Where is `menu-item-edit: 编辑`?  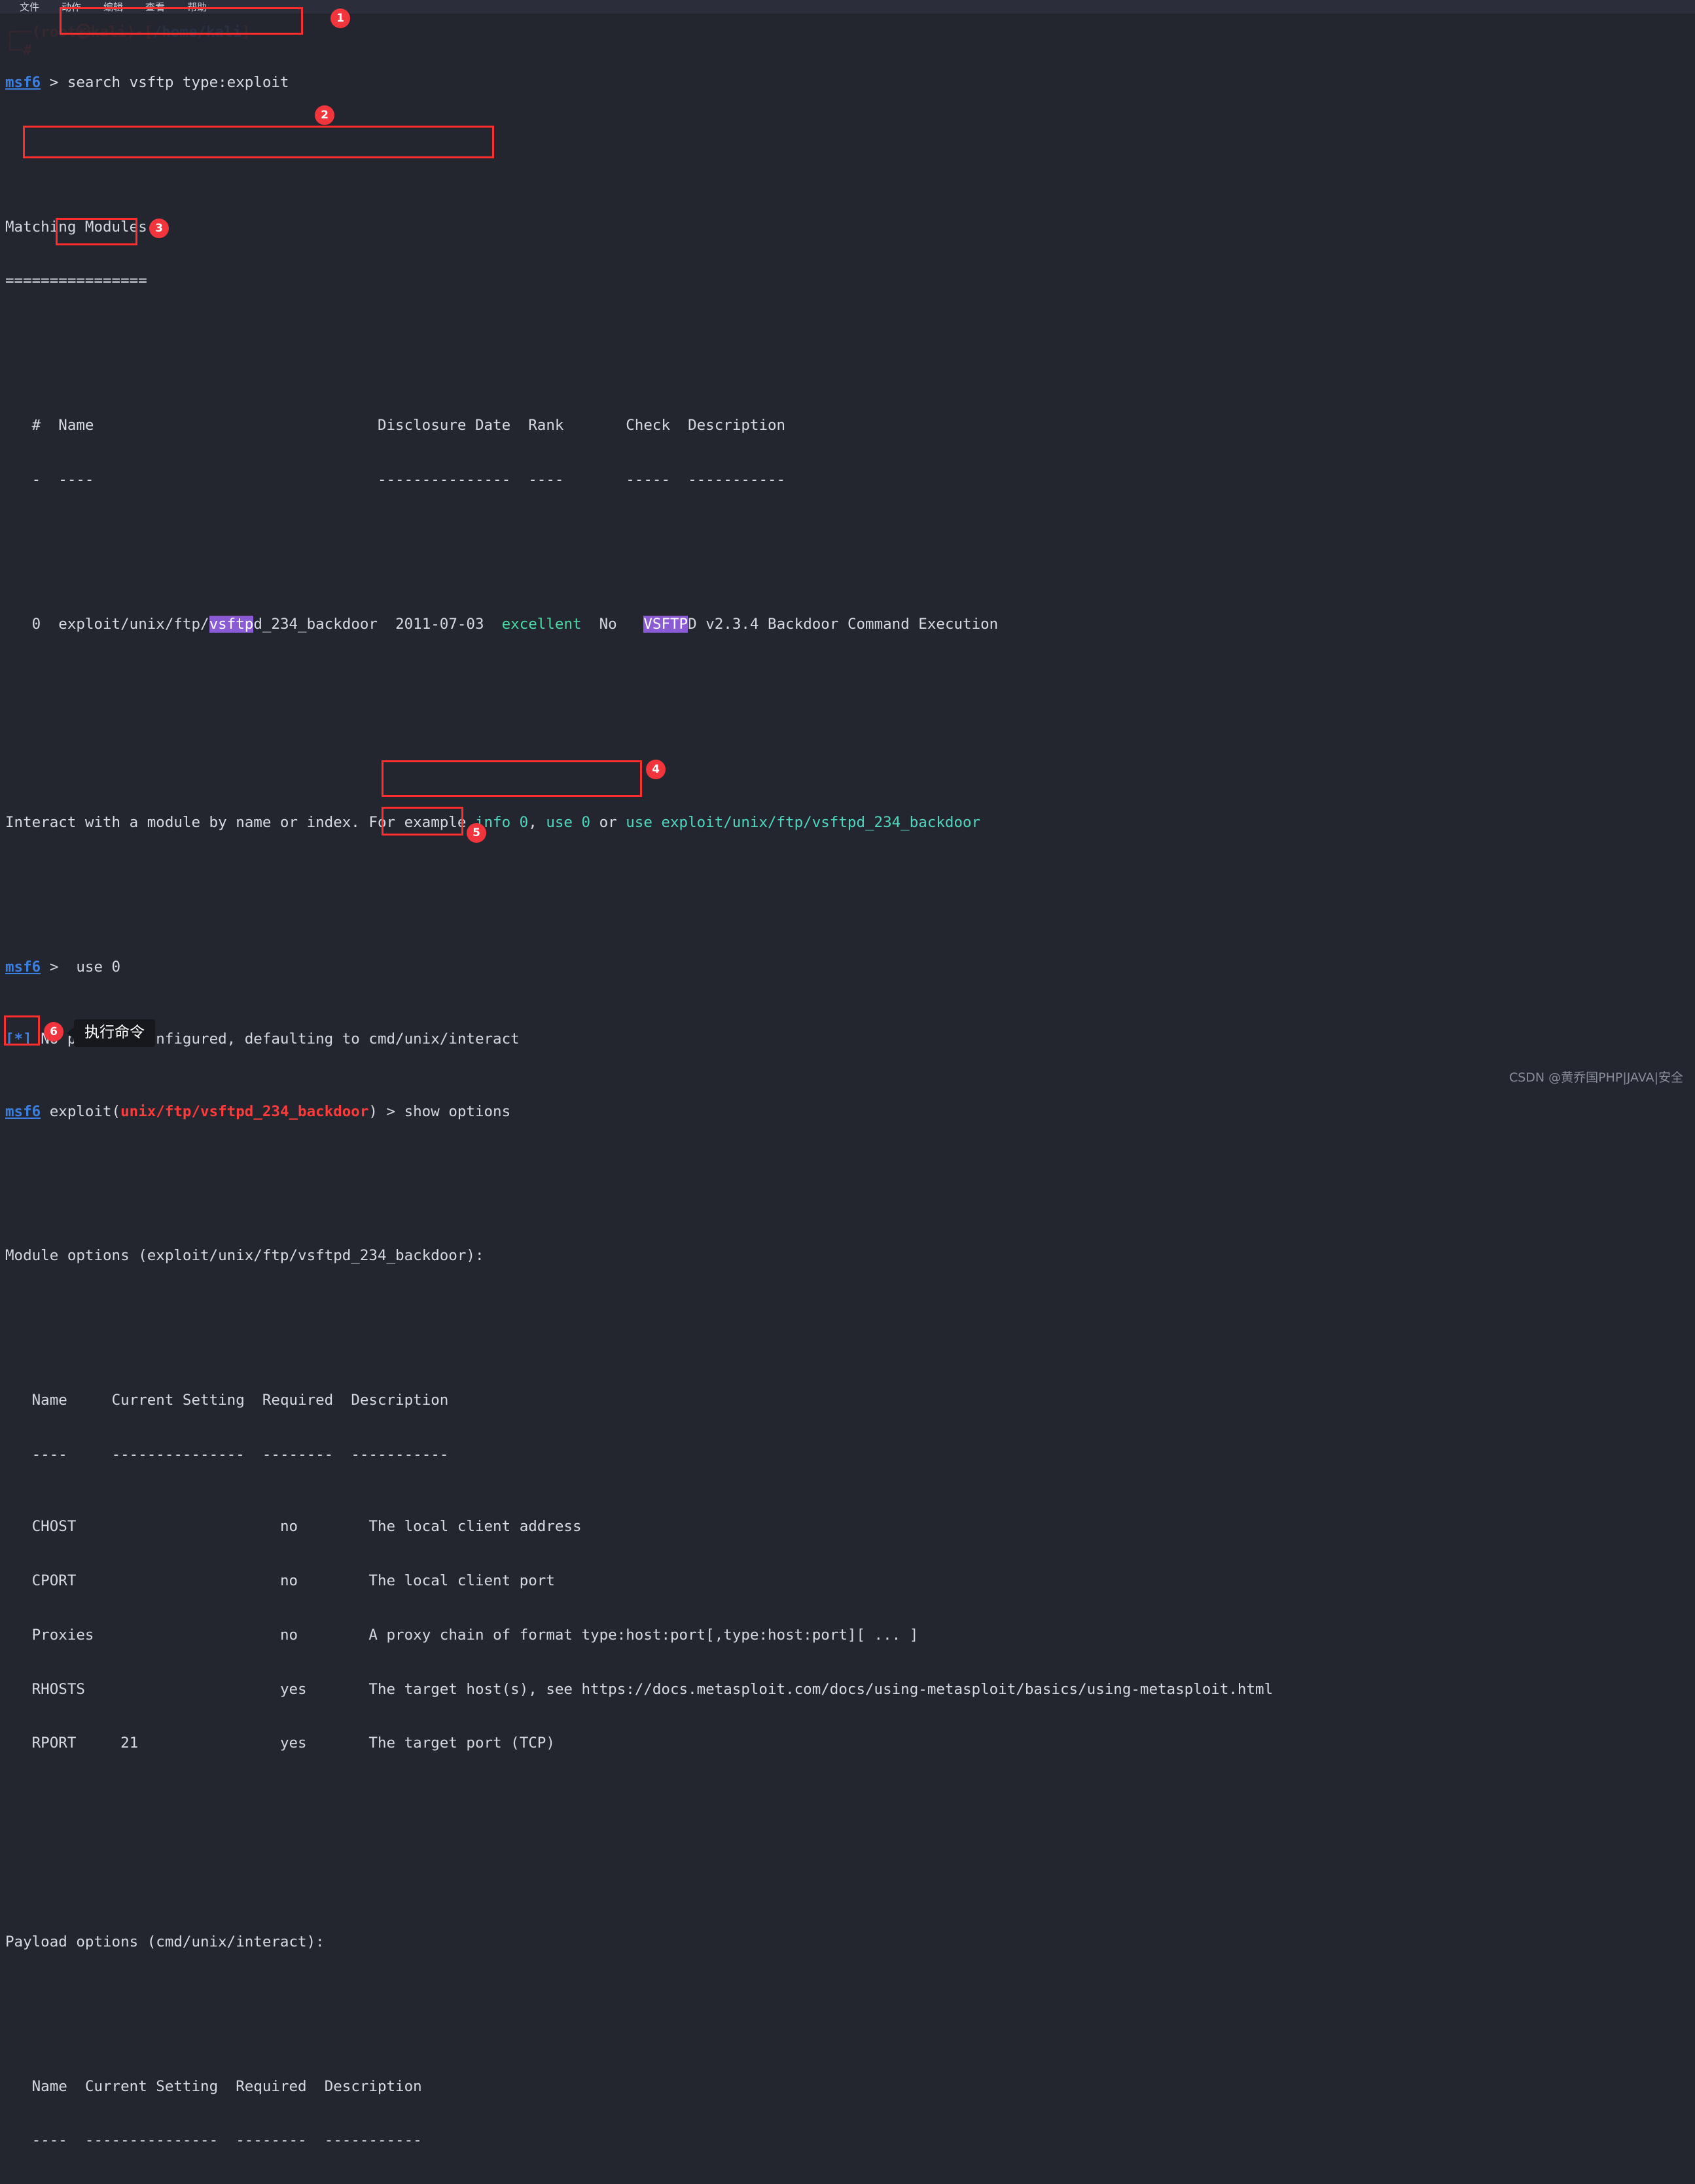
menu-item-edit: 编辑 is located at coordinates (113, 7).